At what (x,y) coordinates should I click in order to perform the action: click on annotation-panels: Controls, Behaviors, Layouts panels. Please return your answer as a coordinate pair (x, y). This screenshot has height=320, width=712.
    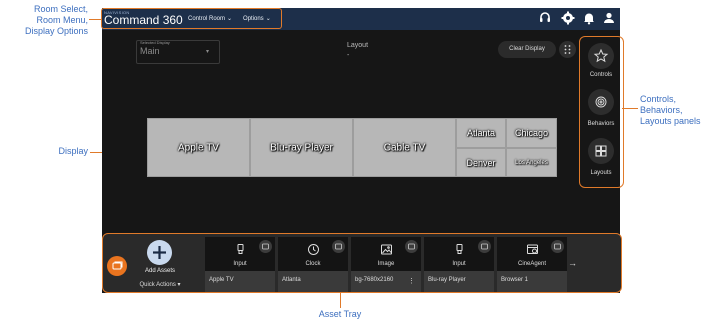
    Looking at the image, I should click on (670, 110).